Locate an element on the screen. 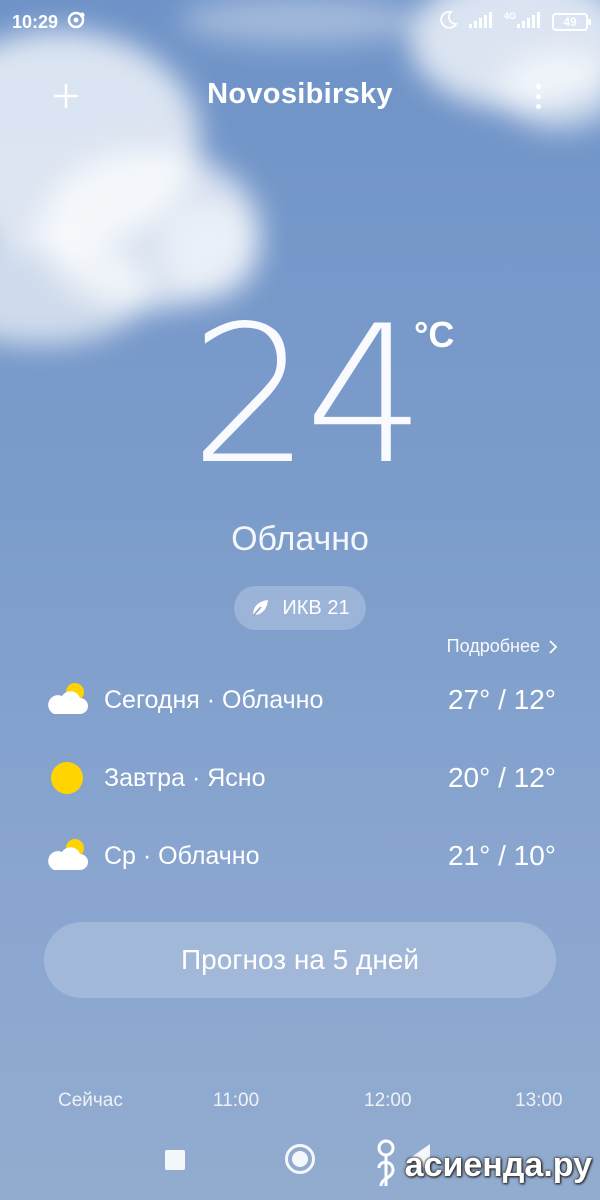 This screenshot has height=1200, width=600. moon-icon is located at coordinates (448, 22).